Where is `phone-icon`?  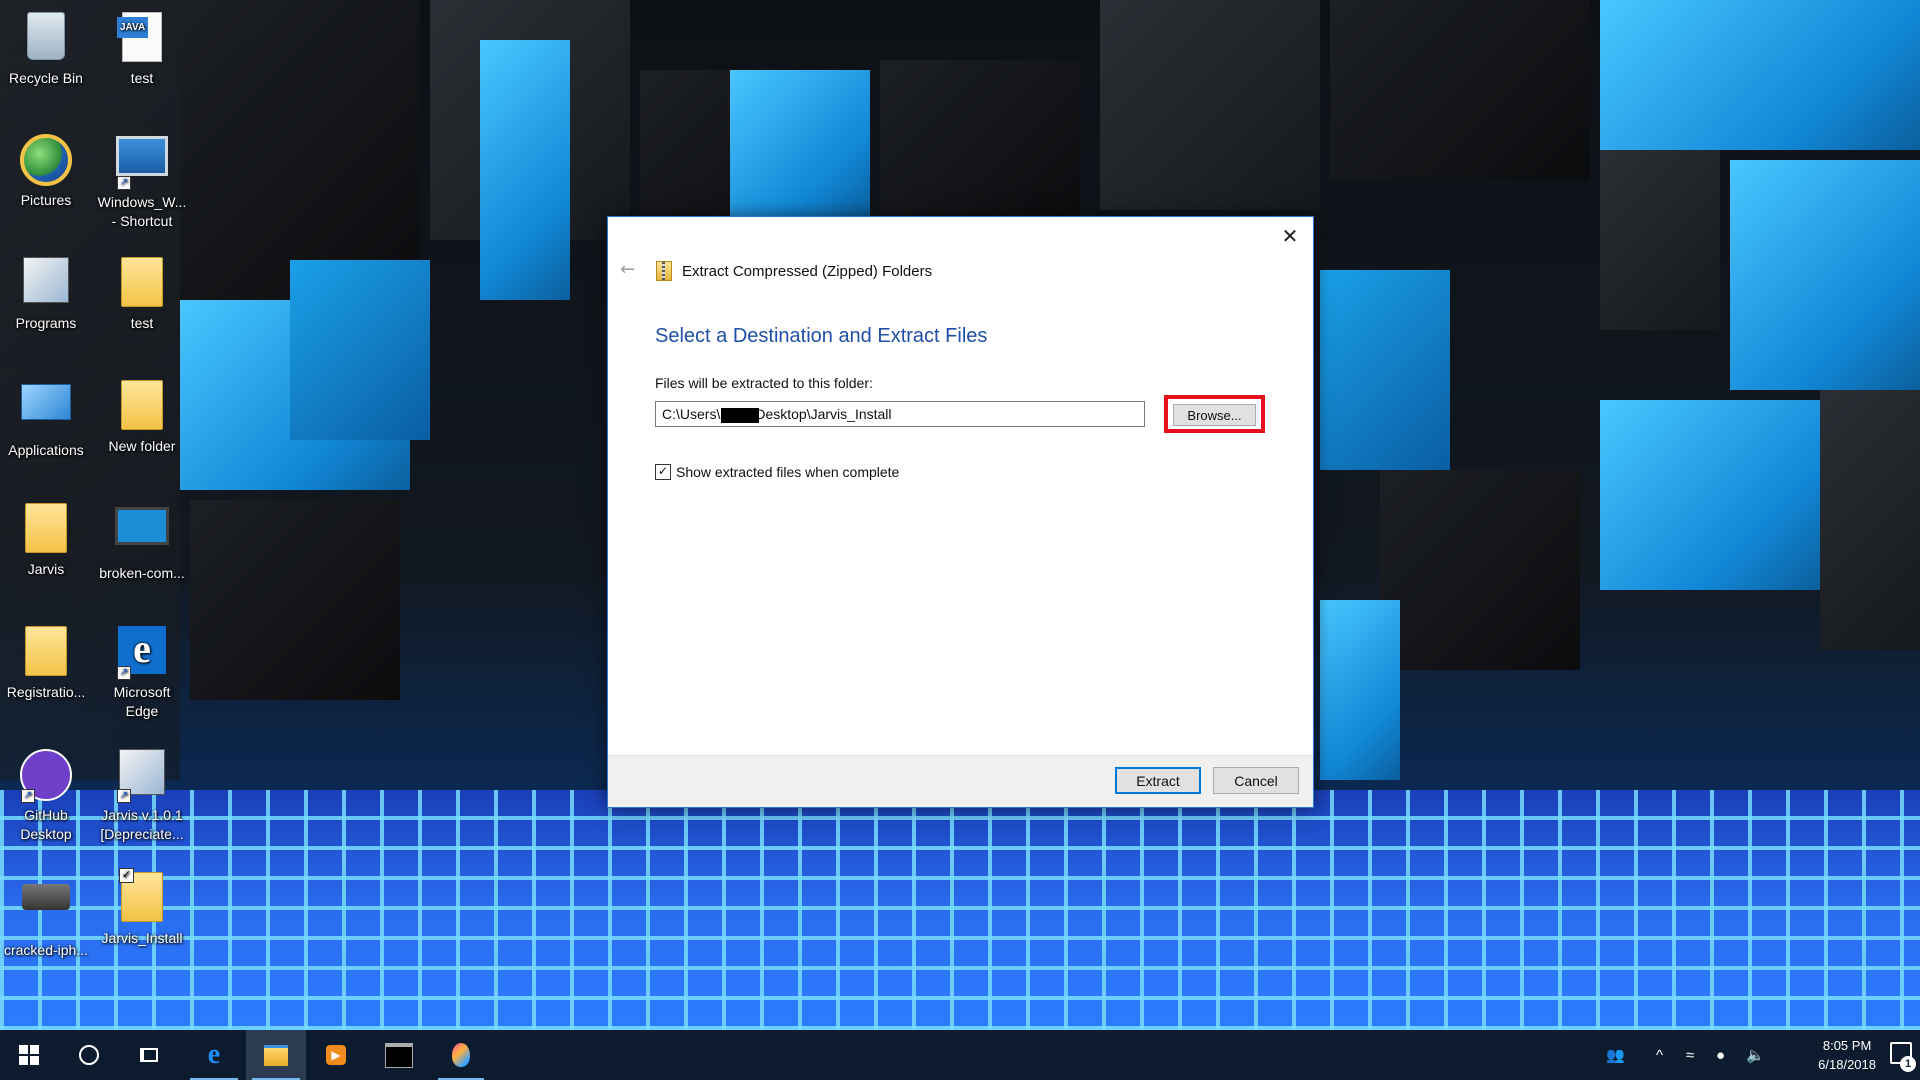 phone-icon is located at coordinates (46, 897).